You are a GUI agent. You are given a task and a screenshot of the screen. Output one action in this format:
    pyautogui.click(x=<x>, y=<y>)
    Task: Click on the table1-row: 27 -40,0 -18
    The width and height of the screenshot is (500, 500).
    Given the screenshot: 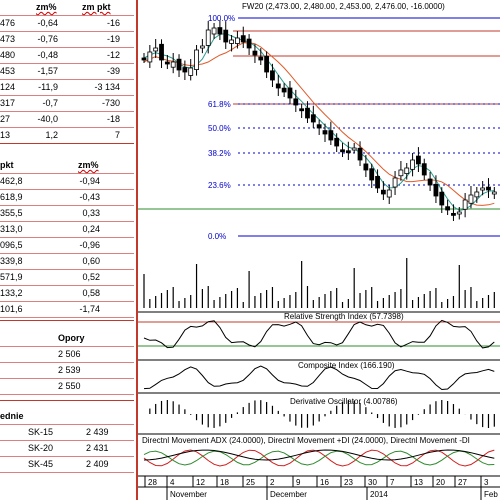 What is the action you would take?
    pyautogui.click(x=67, y=120)
    